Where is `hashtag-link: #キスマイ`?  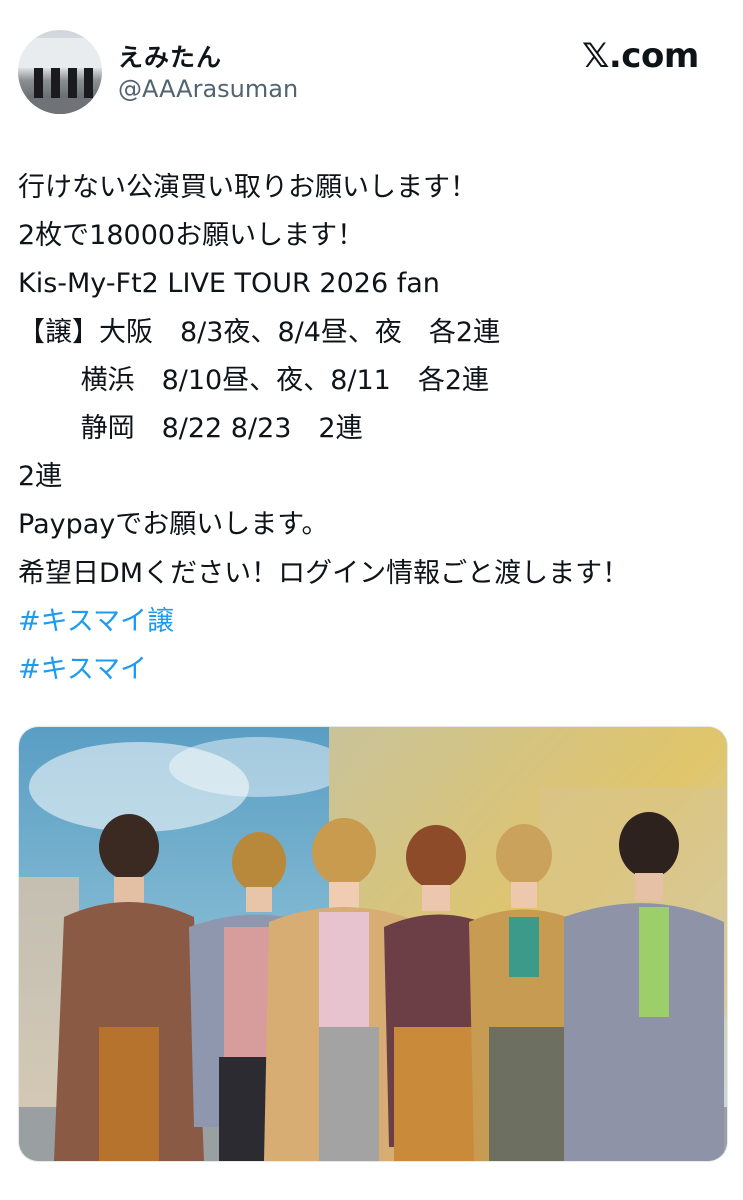 hashtag-link: #キスマイ is located at coordinates (375, 670).